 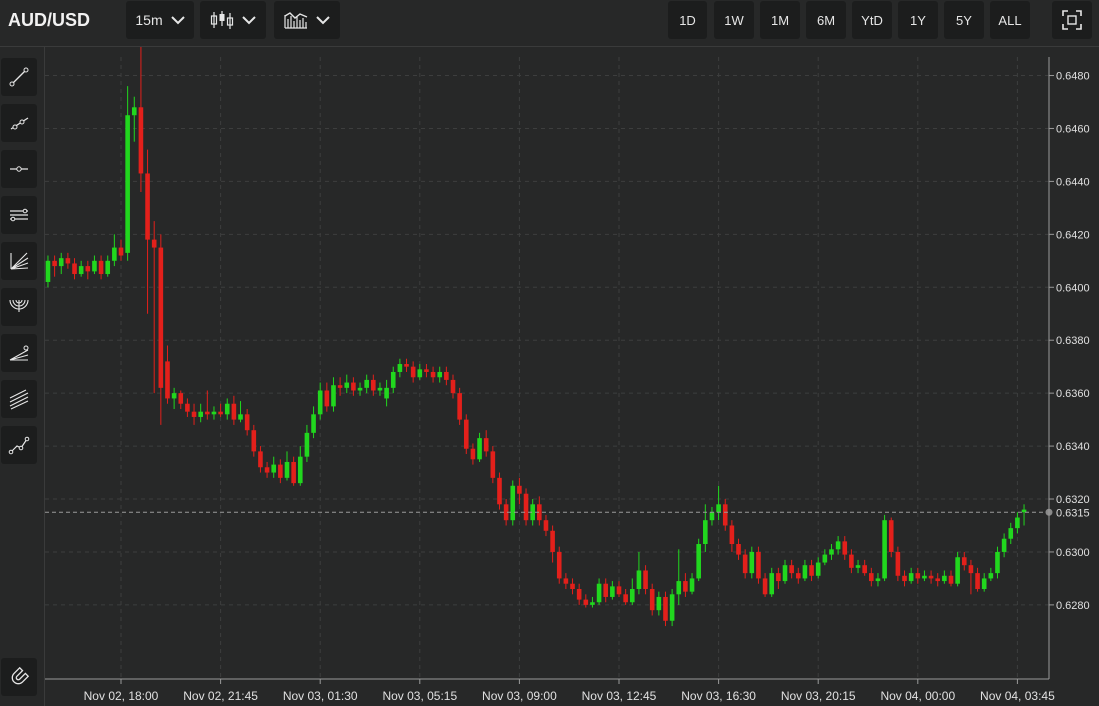 What do you see at coordinates (233, 20) in the screenshot?
I see `chart-type-dropdown` at bounding box center [233, 20].